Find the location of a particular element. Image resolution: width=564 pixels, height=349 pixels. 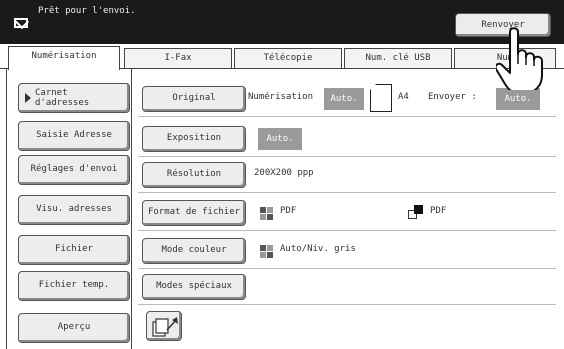

address-book-line1: Carnet is located at coordinates (51, 93).